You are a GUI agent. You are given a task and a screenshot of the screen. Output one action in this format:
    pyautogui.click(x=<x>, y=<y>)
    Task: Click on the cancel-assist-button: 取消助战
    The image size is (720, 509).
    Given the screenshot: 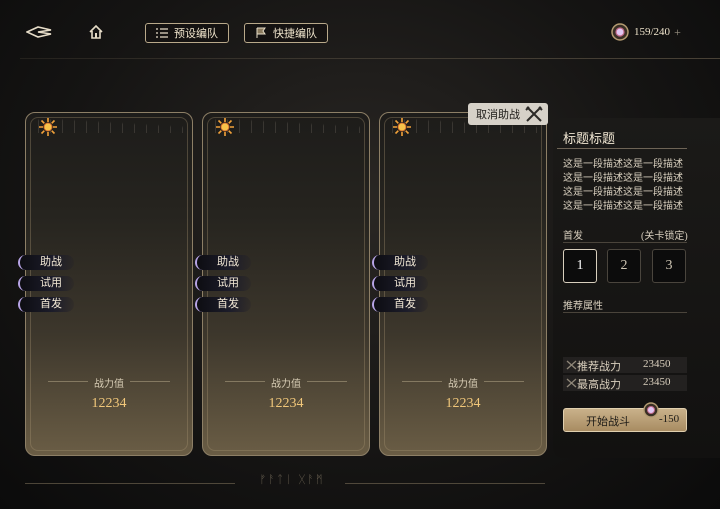 What is the action you would take?
    pyautogui.click(x=508, y=114)
    